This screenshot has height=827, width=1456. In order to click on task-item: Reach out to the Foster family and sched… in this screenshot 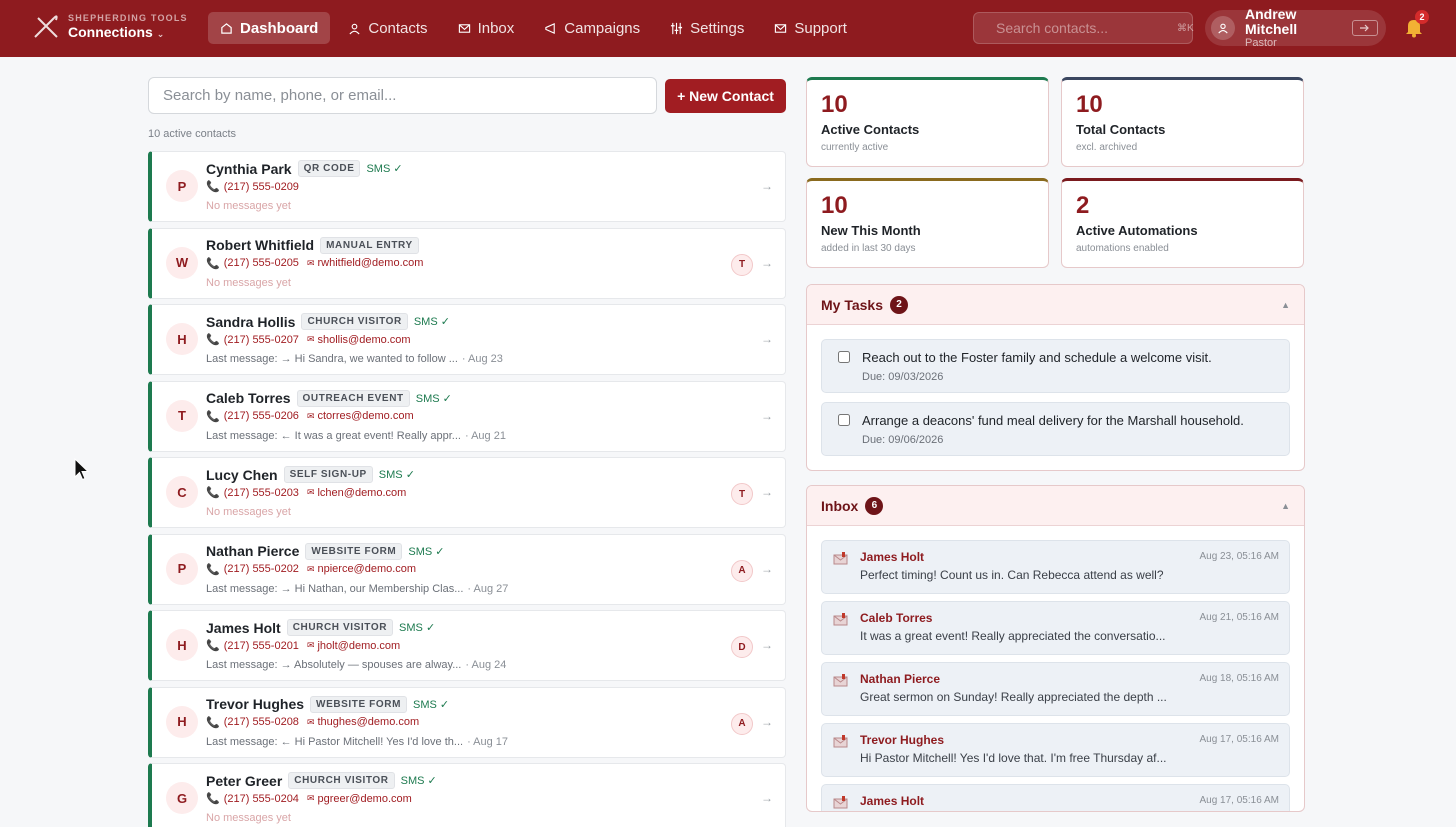, I will do `click(1055, 366)`.